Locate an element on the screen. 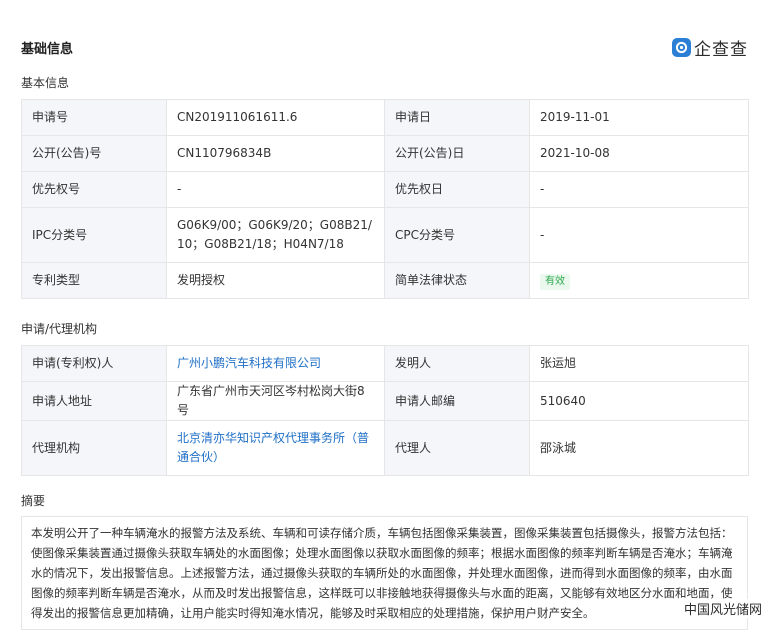 The width and height of the screenshot is (770, 638). qichacha-logo-icon is located at coordinates (681, 47).